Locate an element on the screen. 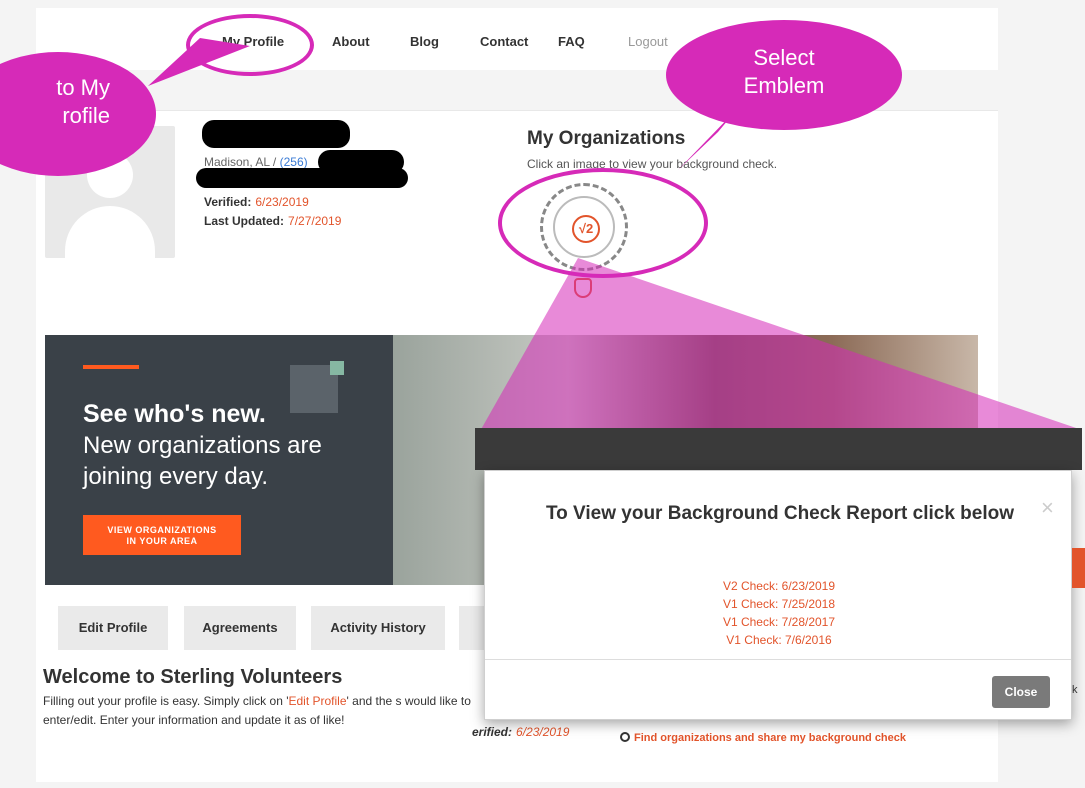  check-item: V1 Check: 7/6/2016 is located at coordinates (779, 640).